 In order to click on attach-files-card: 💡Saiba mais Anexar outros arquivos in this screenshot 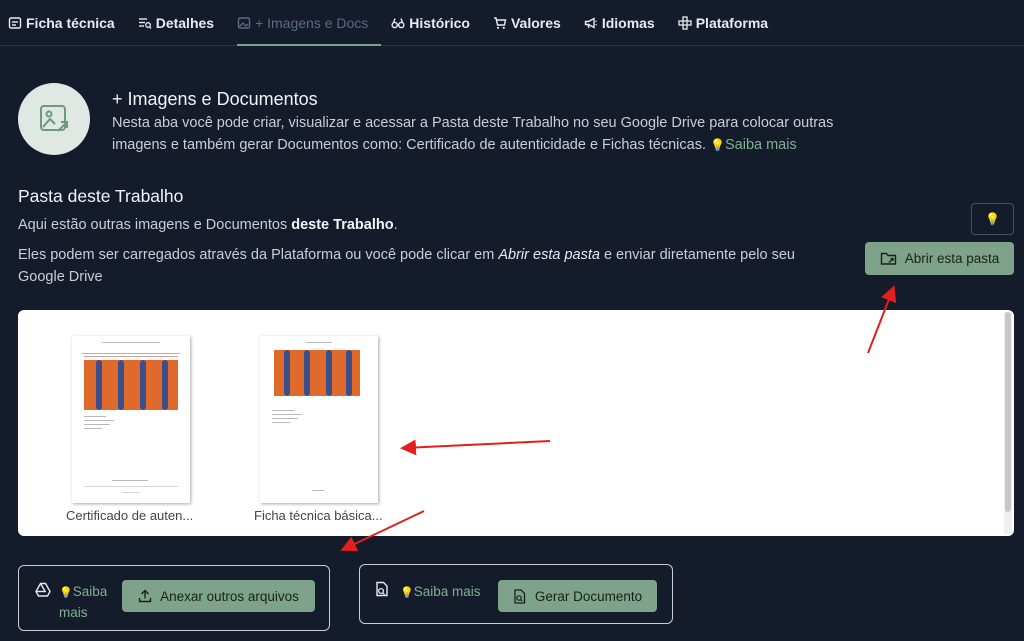, I will do `click(174, 598)`.